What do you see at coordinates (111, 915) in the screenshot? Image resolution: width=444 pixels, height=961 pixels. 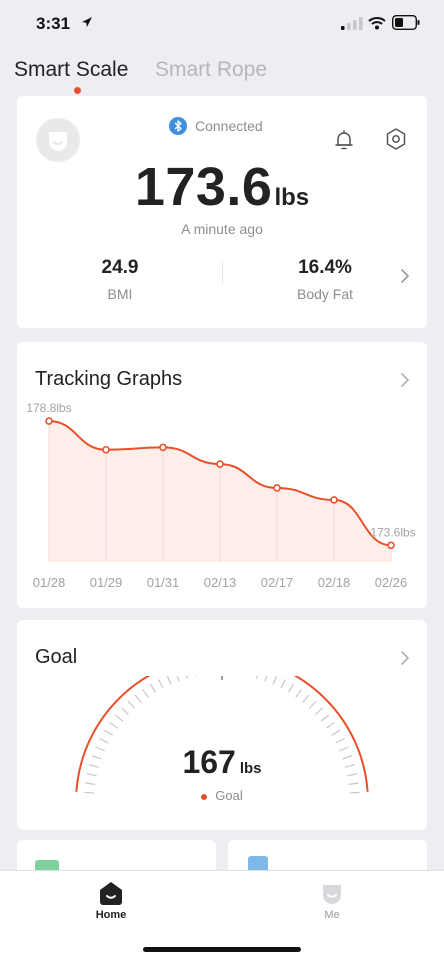 I see `tab-home-label: Home` at bounding box center [111, 915].